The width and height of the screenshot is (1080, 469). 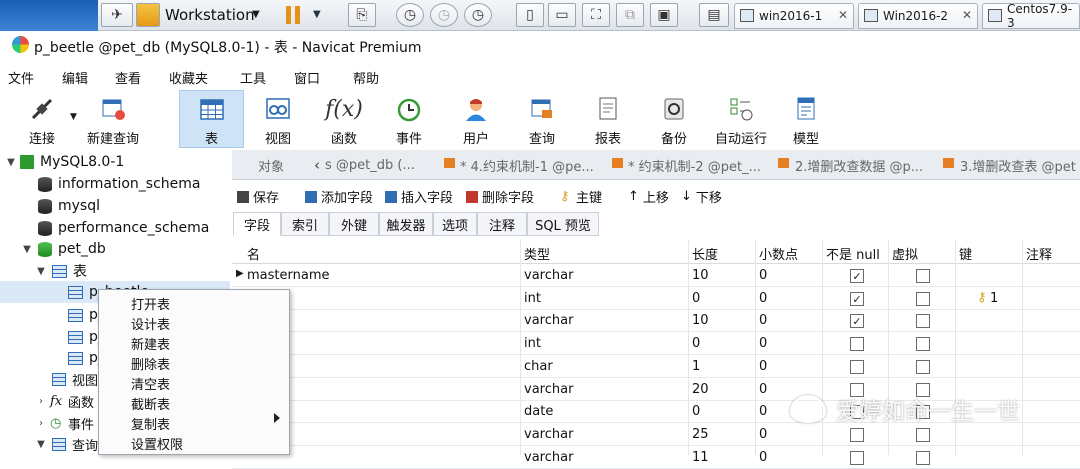 What do you see at coordinates (530, 15) in the screenshot?
I see `sidebar-toggle-icon: ▯` at bounding box center [530, 15].